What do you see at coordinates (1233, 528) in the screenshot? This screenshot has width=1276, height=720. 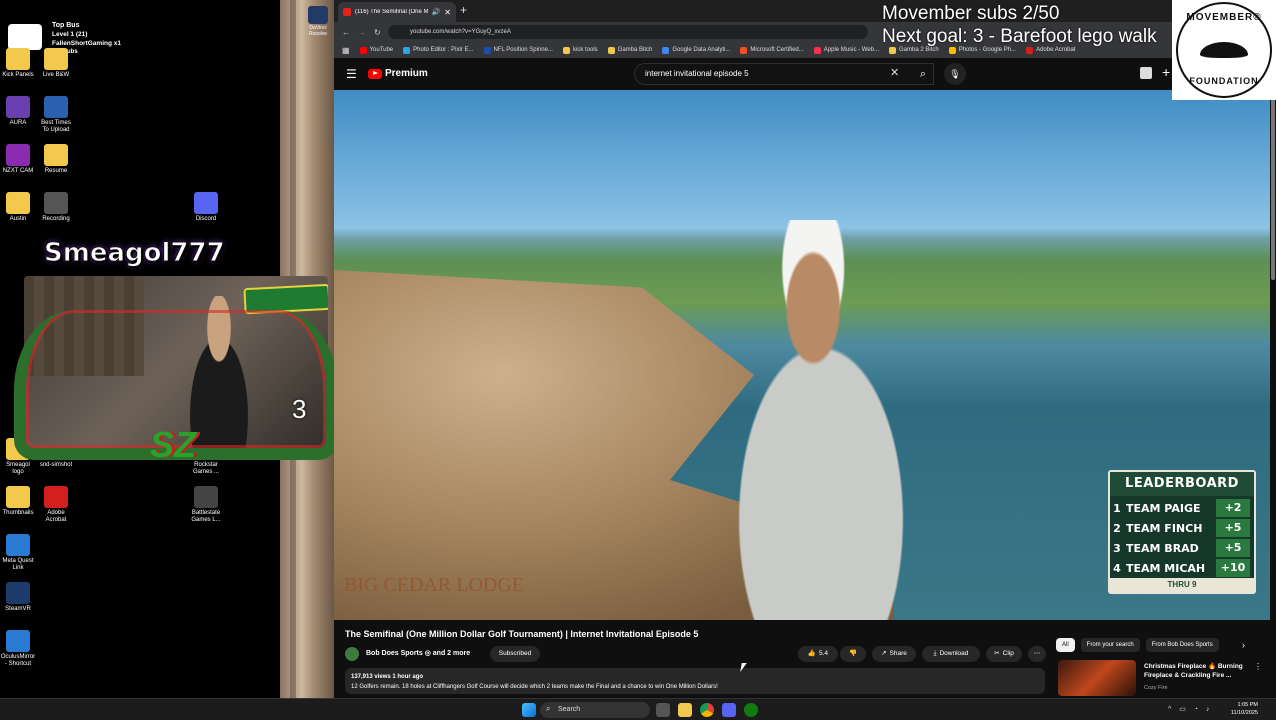 I see `leaderboard-score: +5` at bounding box center [1233, 528].